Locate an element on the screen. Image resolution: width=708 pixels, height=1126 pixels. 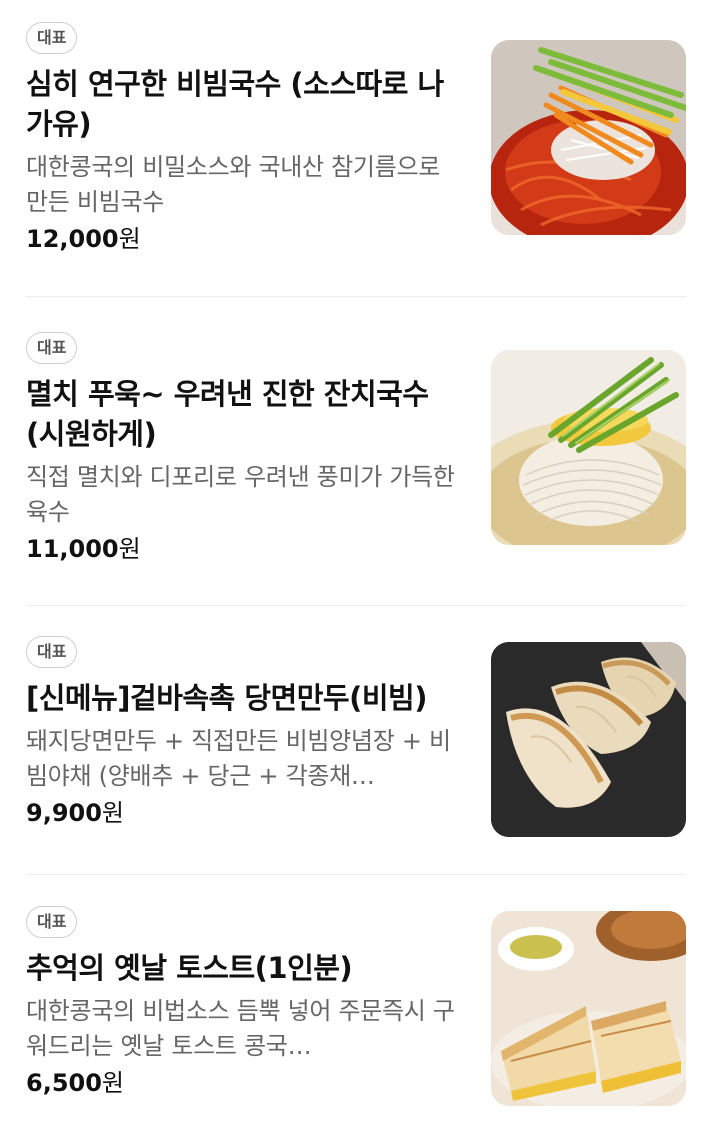
menu-item-price: 11,000원 is located at coordinates (246, 549).